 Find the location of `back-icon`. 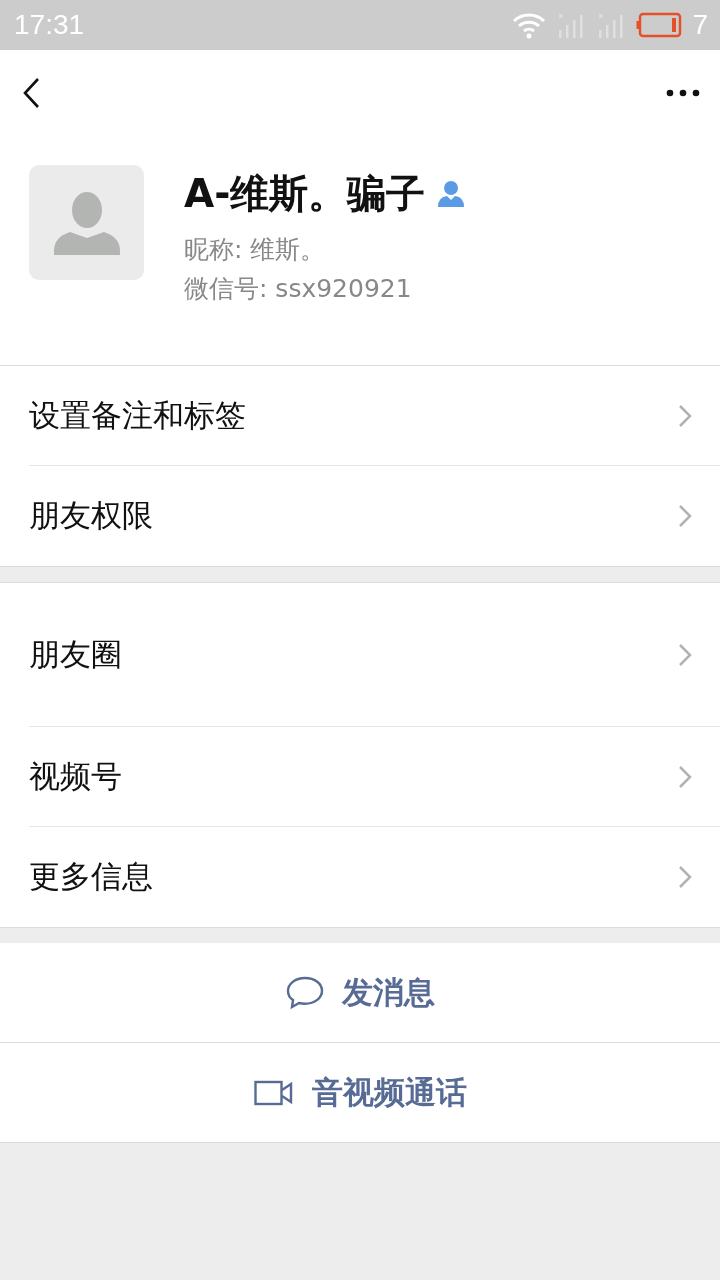

back-icon is located at coordinates (31, 93).